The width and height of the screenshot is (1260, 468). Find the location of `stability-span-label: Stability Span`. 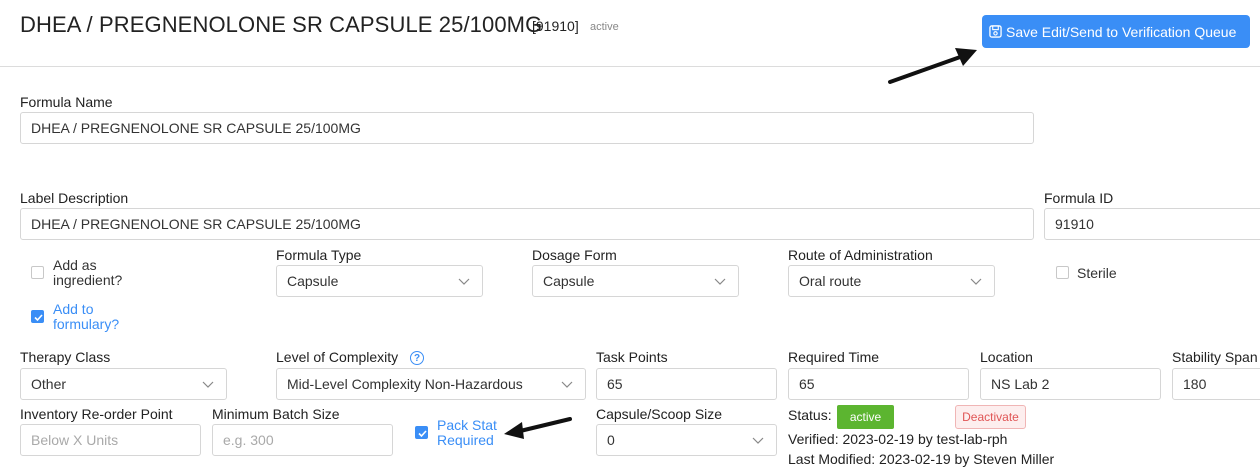

stability-span-label: Stability Span is located at coordinates (1215, 357).